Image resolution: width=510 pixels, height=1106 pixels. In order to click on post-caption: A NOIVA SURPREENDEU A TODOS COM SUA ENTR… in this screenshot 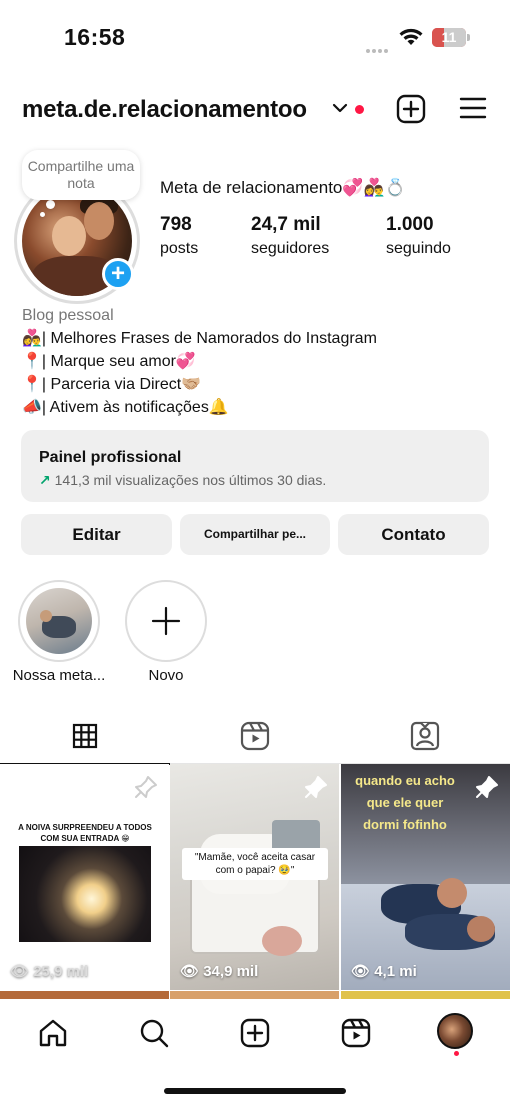, I will do `click(85, 833)`.